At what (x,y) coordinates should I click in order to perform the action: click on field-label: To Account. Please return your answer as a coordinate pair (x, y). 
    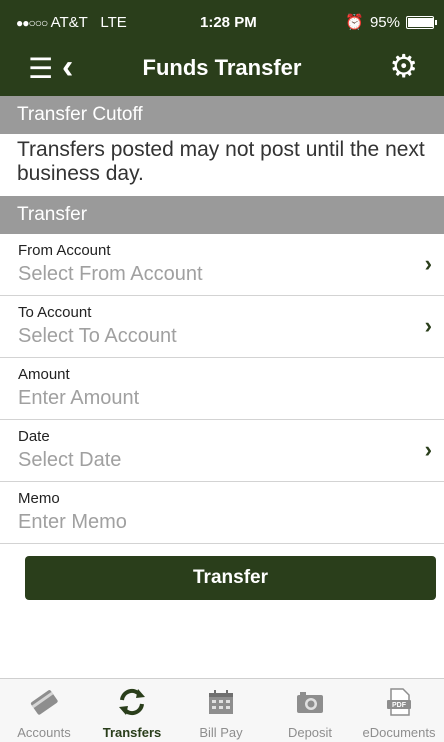
    Looking at the image, I should click on (55, 312).